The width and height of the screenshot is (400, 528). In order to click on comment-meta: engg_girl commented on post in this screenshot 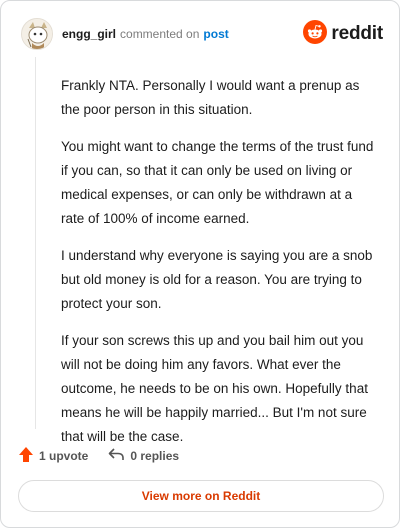, I will do `click(145, 34)`.